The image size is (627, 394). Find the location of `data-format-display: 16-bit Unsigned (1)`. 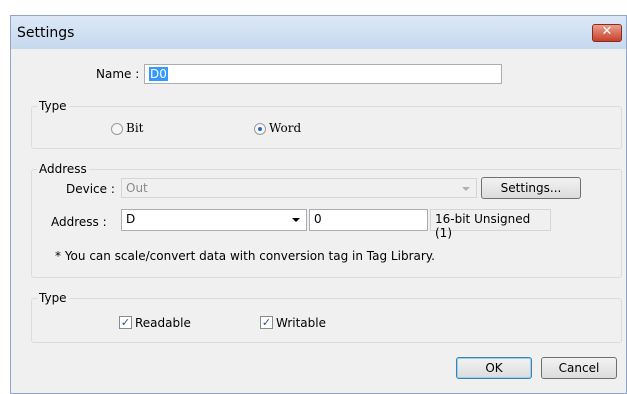

data-format-display: 16-bit Unsigned (1) is located at coordinates (490, 224).